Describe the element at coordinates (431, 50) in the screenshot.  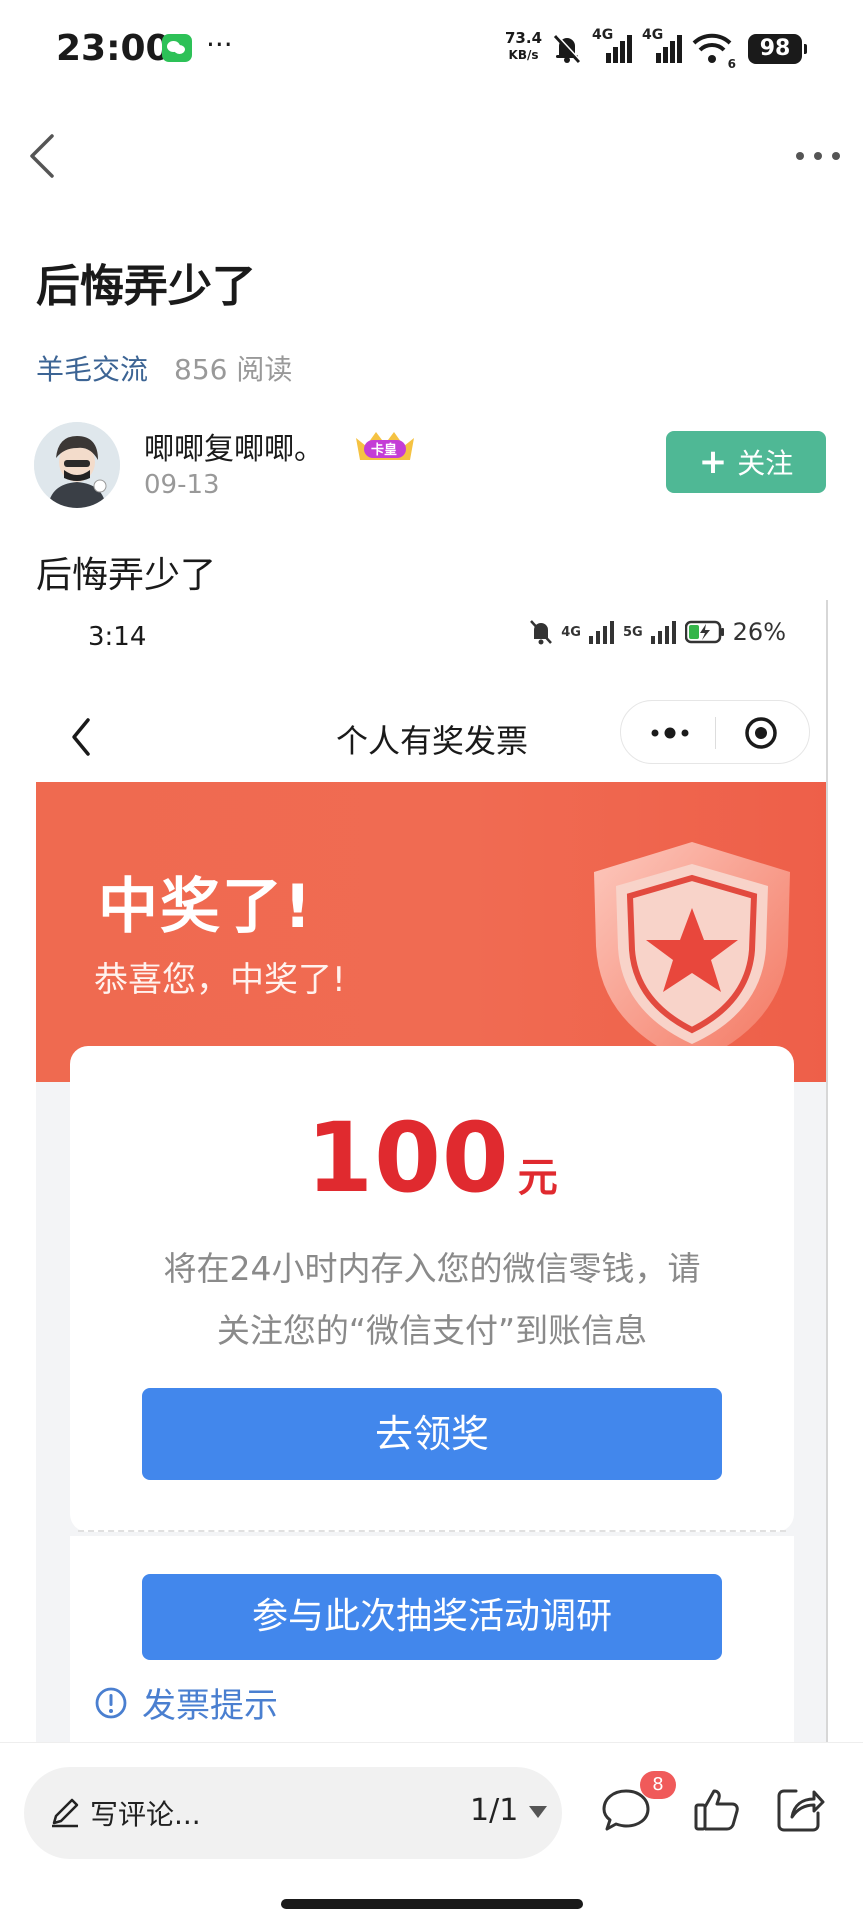
I see `status-bar: 23:00 ··· 73.4 KB/s 4G 4G 6 98` at that location.